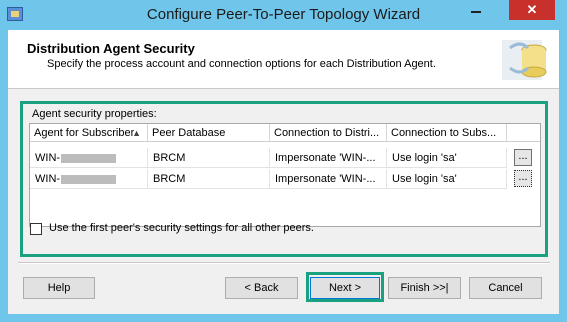 This screenshot has width=567, height=322. What do you see at coordinates (209, 133) in the screenshot?
I see `column-header-database: Peer Database` at bounding box center [209, 133].